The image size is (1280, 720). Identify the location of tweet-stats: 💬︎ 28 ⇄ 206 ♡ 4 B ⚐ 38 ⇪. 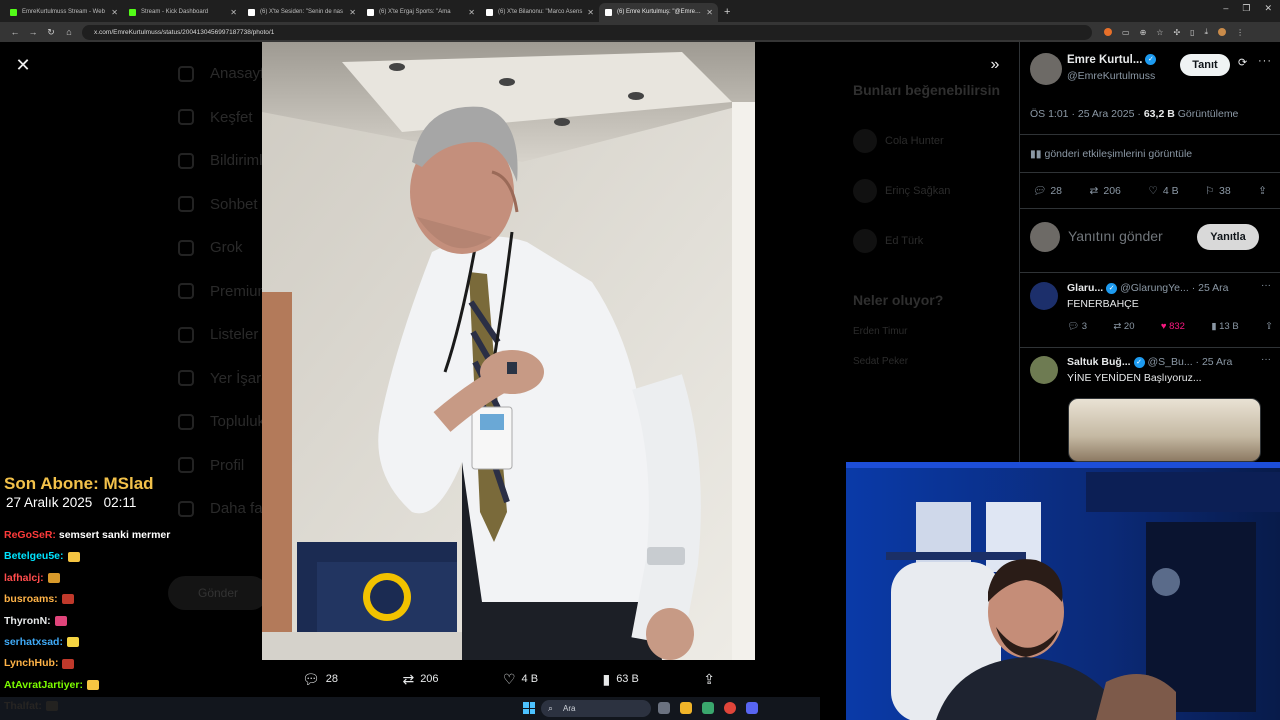
(1149, 191).